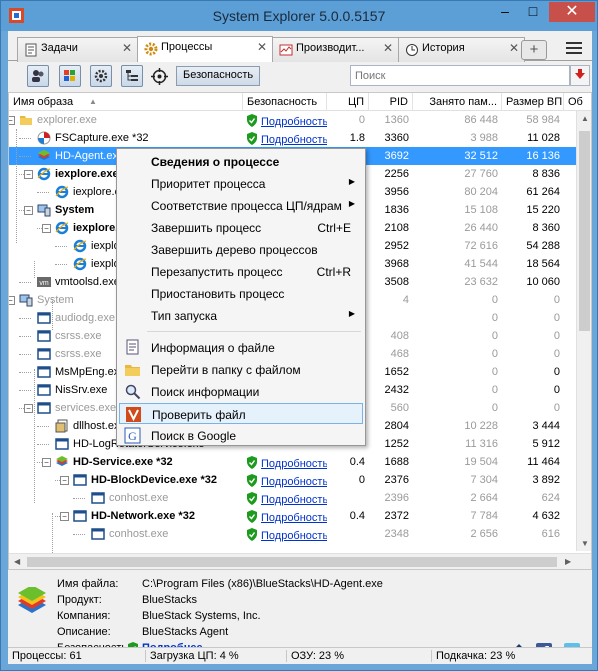  What do you see at coordinates (241, 391) in the screenshot?
I see `menu-item-11: Поиск информации` at bounding box center [241, 391].